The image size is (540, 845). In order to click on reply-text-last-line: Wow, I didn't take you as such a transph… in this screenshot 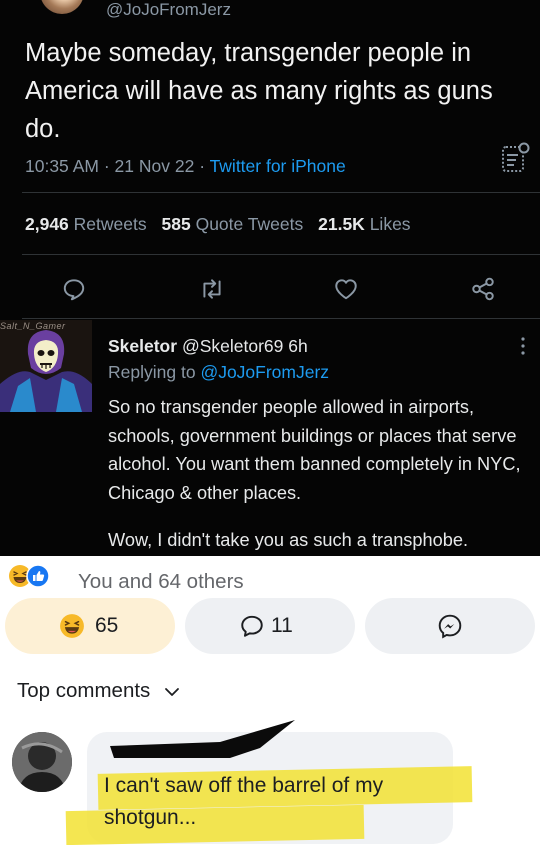, I will do `click(288, 540)`.